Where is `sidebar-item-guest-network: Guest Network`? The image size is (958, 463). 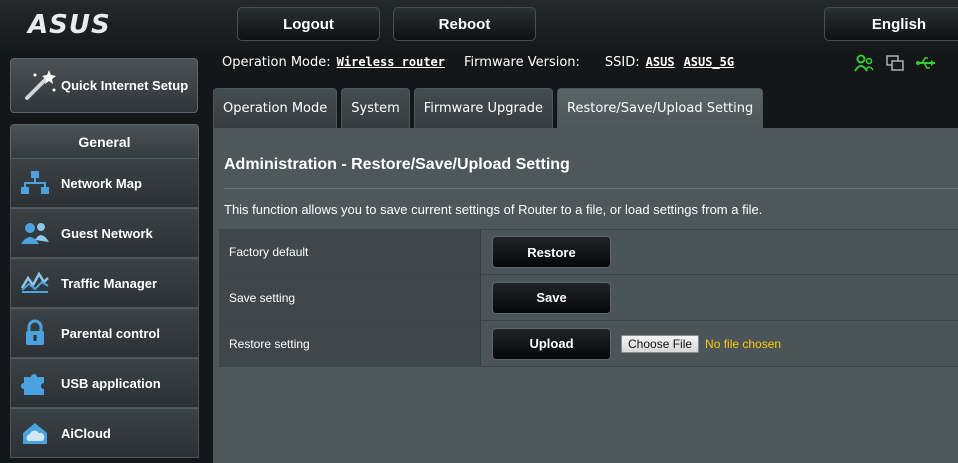
sidebar-item-guest-network: Guest Network is located at coordinates (104, 233).